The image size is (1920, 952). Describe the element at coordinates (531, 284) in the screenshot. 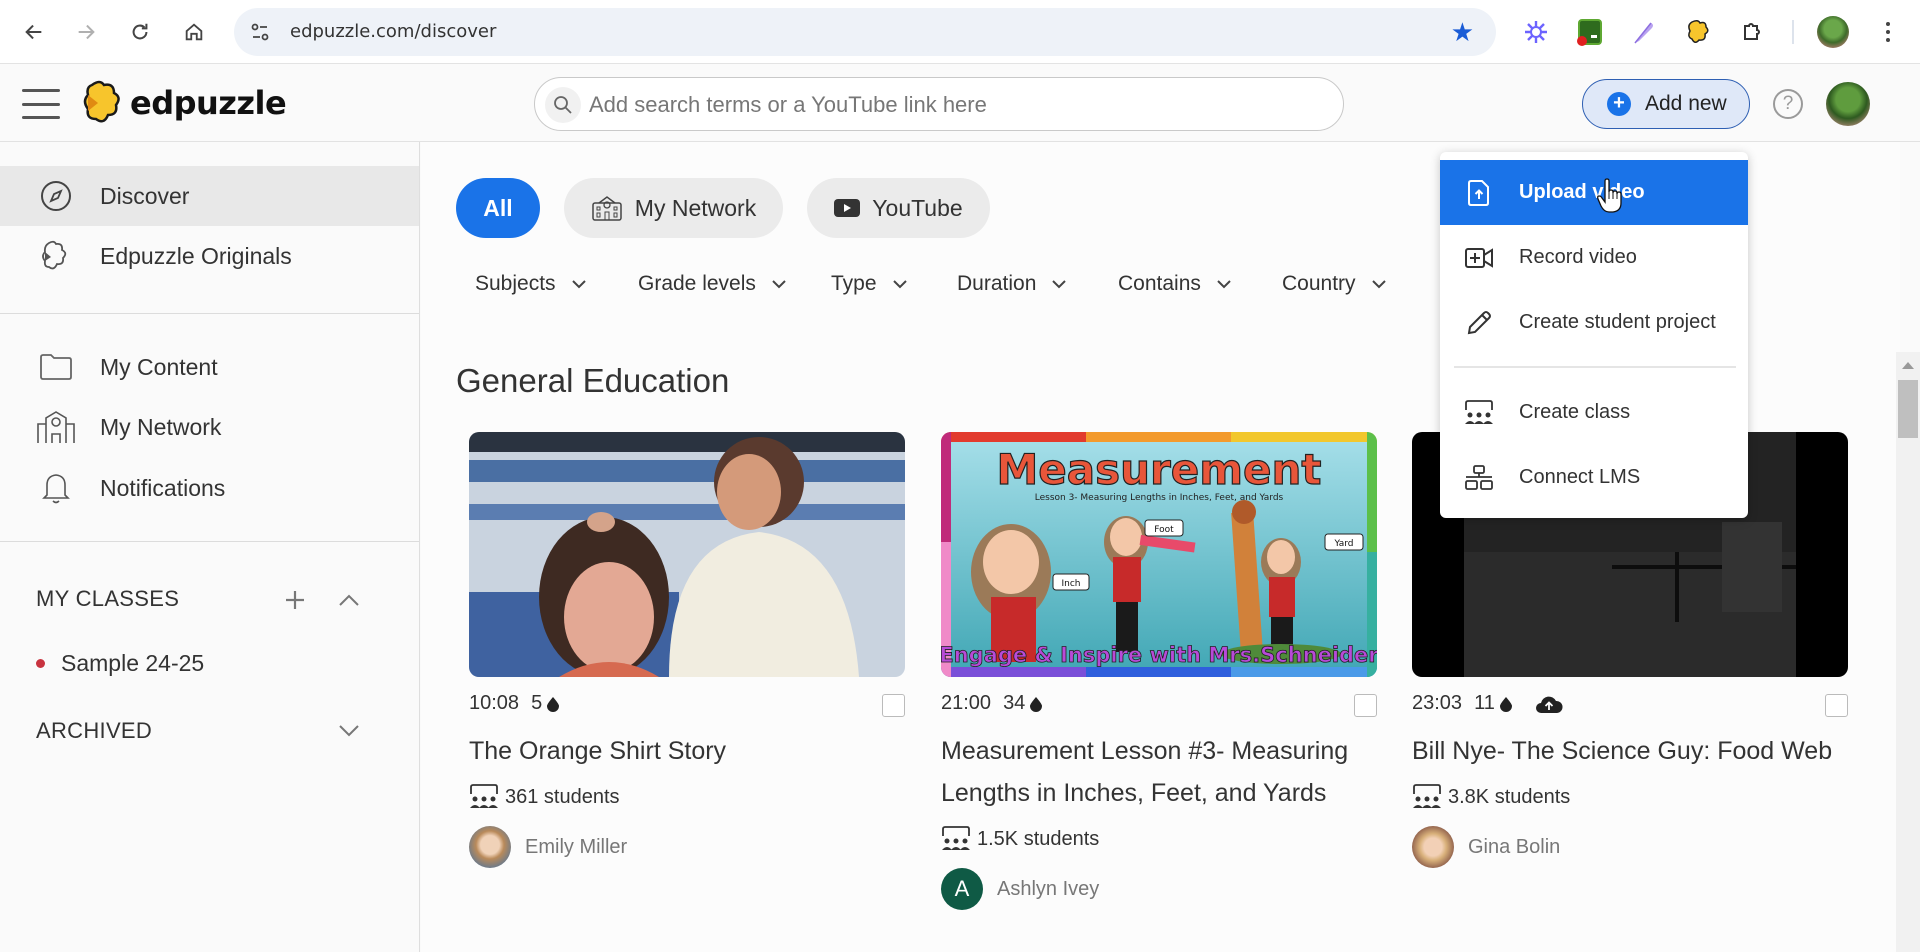

I see `filter-subjects: Subjects` at that location.